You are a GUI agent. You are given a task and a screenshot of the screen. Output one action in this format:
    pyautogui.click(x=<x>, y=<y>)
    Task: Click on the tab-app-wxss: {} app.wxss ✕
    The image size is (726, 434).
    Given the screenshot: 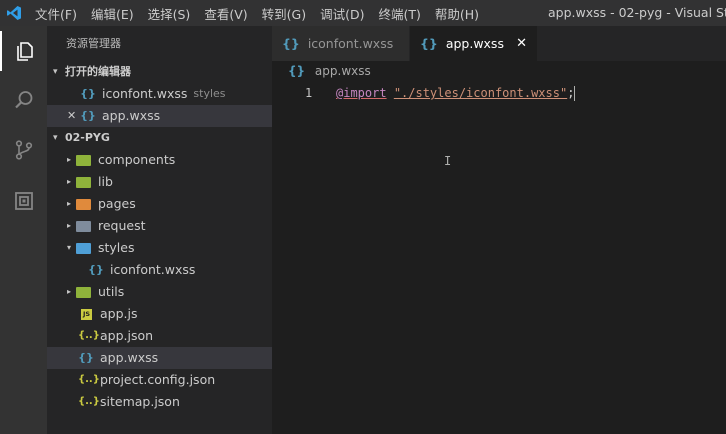 What is the action you would take?
    pyautogui.click(x=473, y=43)
    